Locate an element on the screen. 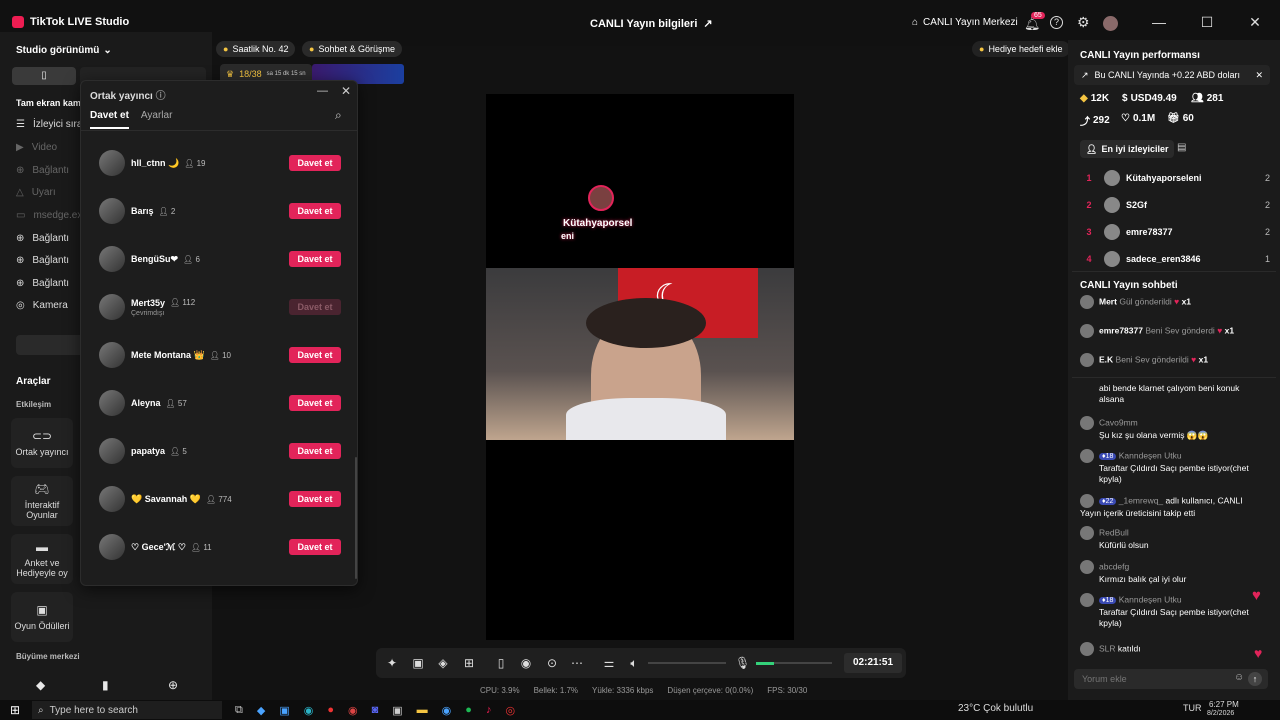 The height and width of the screenshot is (720, 1280). record-icon: ◉ is located at coordinates (526, 663).